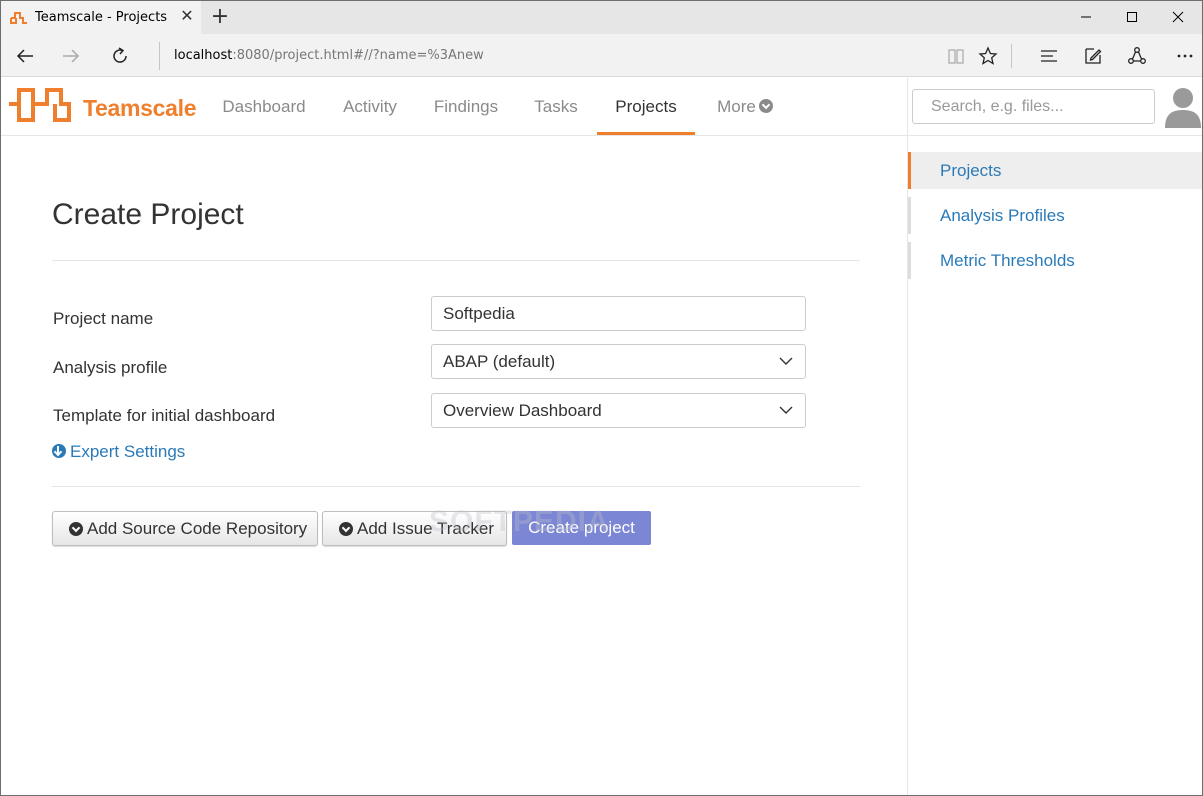  What do you see at coordinates (499, 361) in the screenshot?
I see `analysis-profile-value: ABAP (default)` at bounding box center [499, 361].